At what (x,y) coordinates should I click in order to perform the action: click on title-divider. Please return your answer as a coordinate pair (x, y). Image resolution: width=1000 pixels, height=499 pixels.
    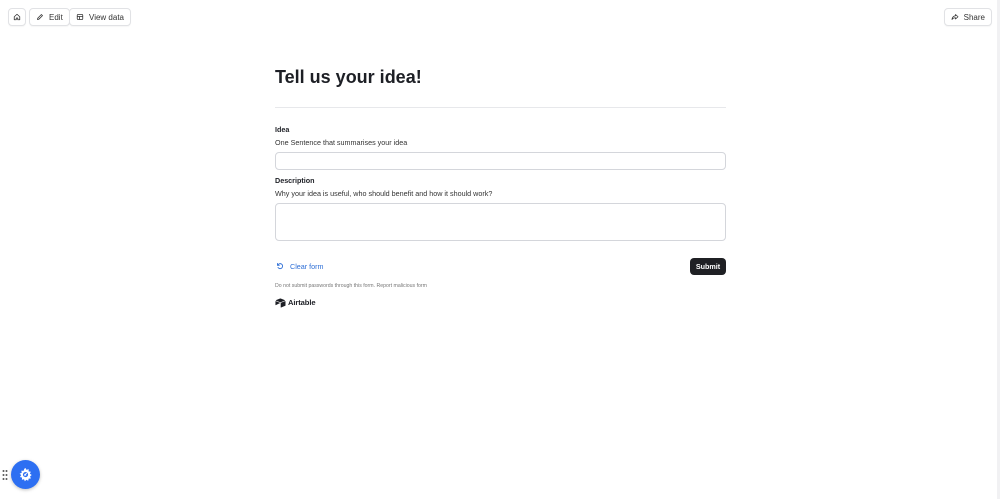
    Looking at the image, I should click on (500, 107).